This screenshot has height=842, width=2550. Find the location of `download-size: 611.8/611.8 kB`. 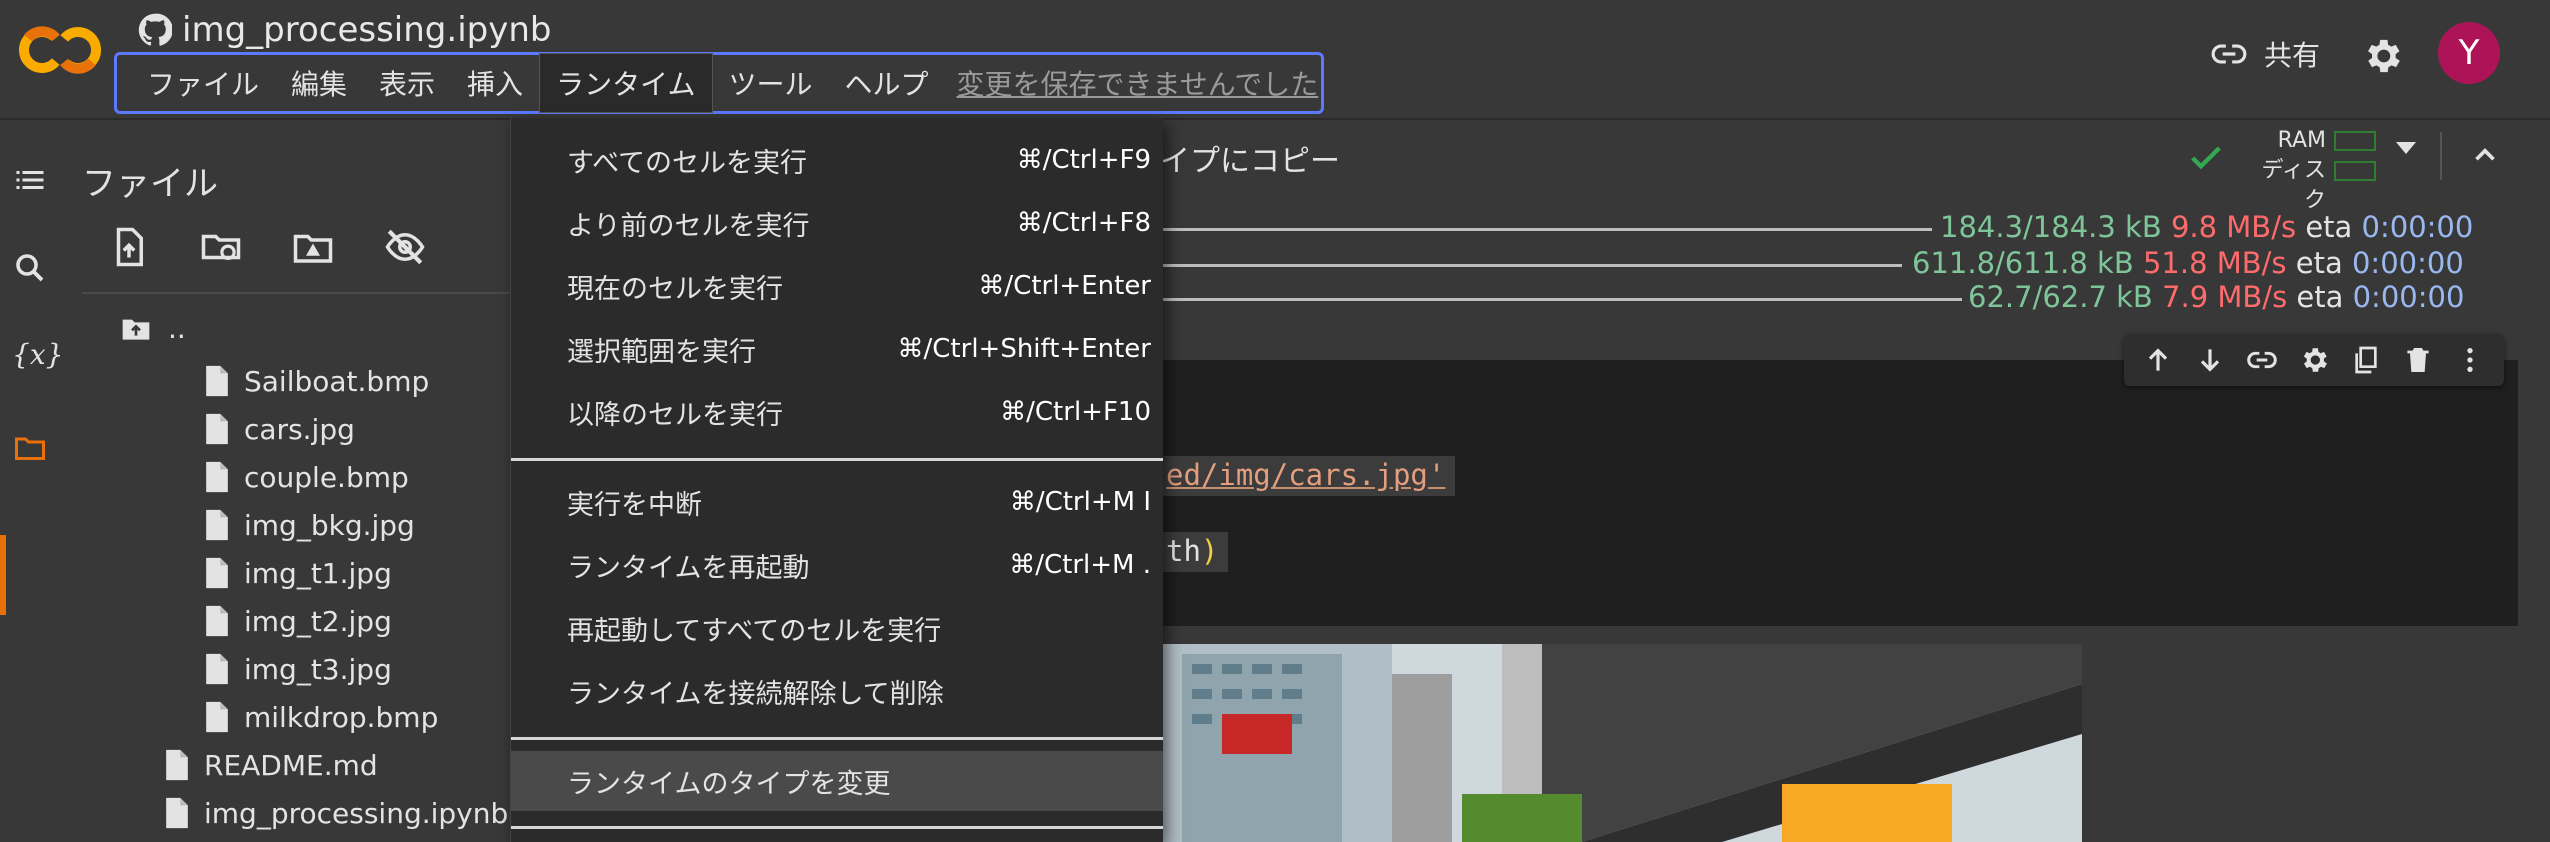

download-size: 611.8/611.8 kB is located at coordinates (2023, 263).